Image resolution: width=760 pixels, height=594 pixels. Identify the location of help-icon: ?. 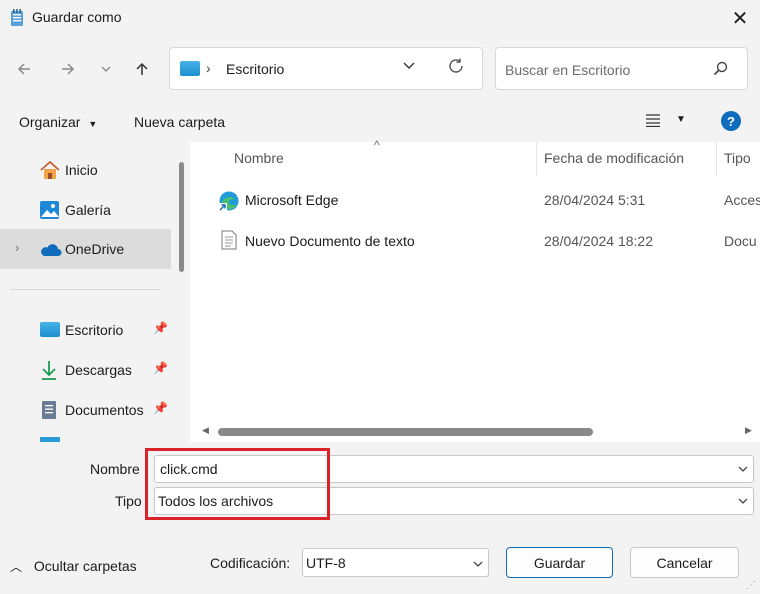
(731, 121).